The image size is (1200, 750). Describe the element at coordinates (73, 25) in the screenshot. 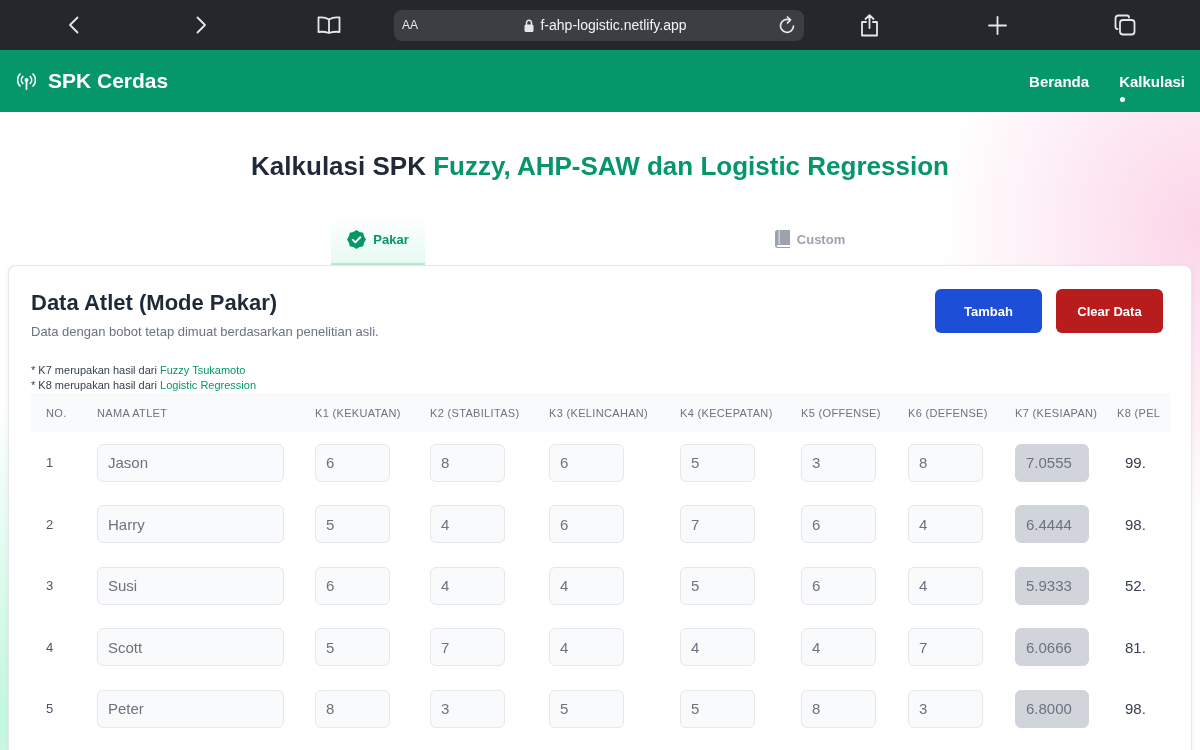

I see `back-icon` at that location.